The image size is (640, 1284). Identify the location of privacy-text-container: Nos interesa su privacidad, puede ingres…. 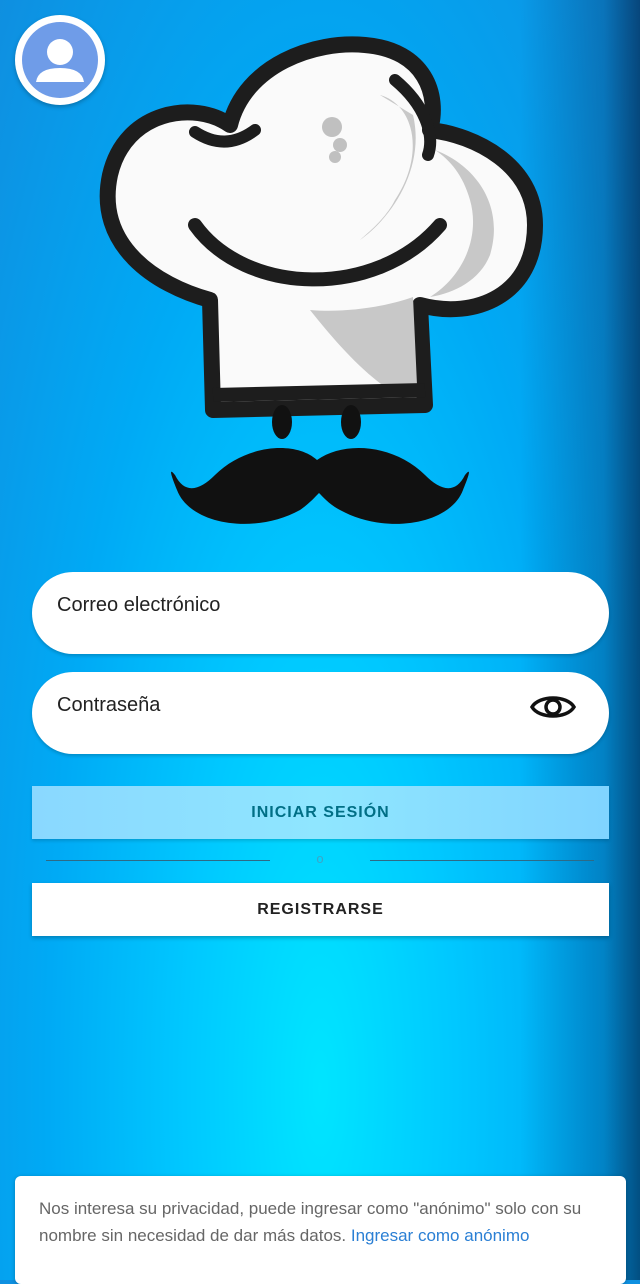
(320, 1222).